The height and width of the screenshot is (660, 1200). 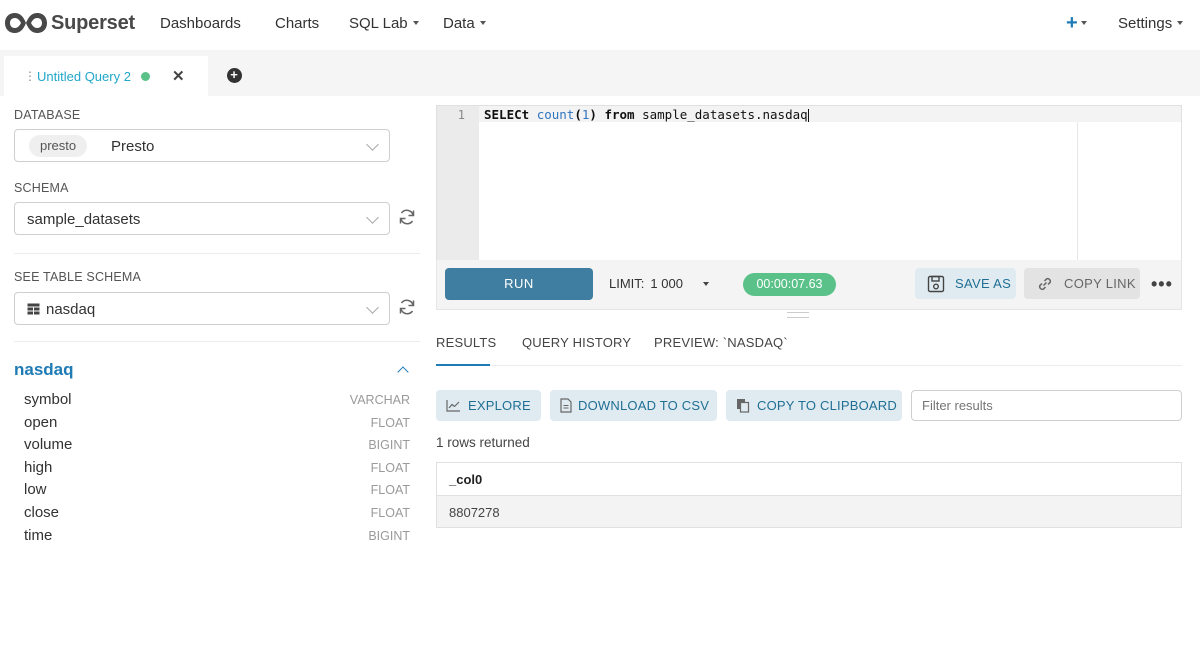 What do you see at coordinates (217, 402) in the screenshot?
I see `column-row: symbol VARCHAR` at bounding box center [217, 402].